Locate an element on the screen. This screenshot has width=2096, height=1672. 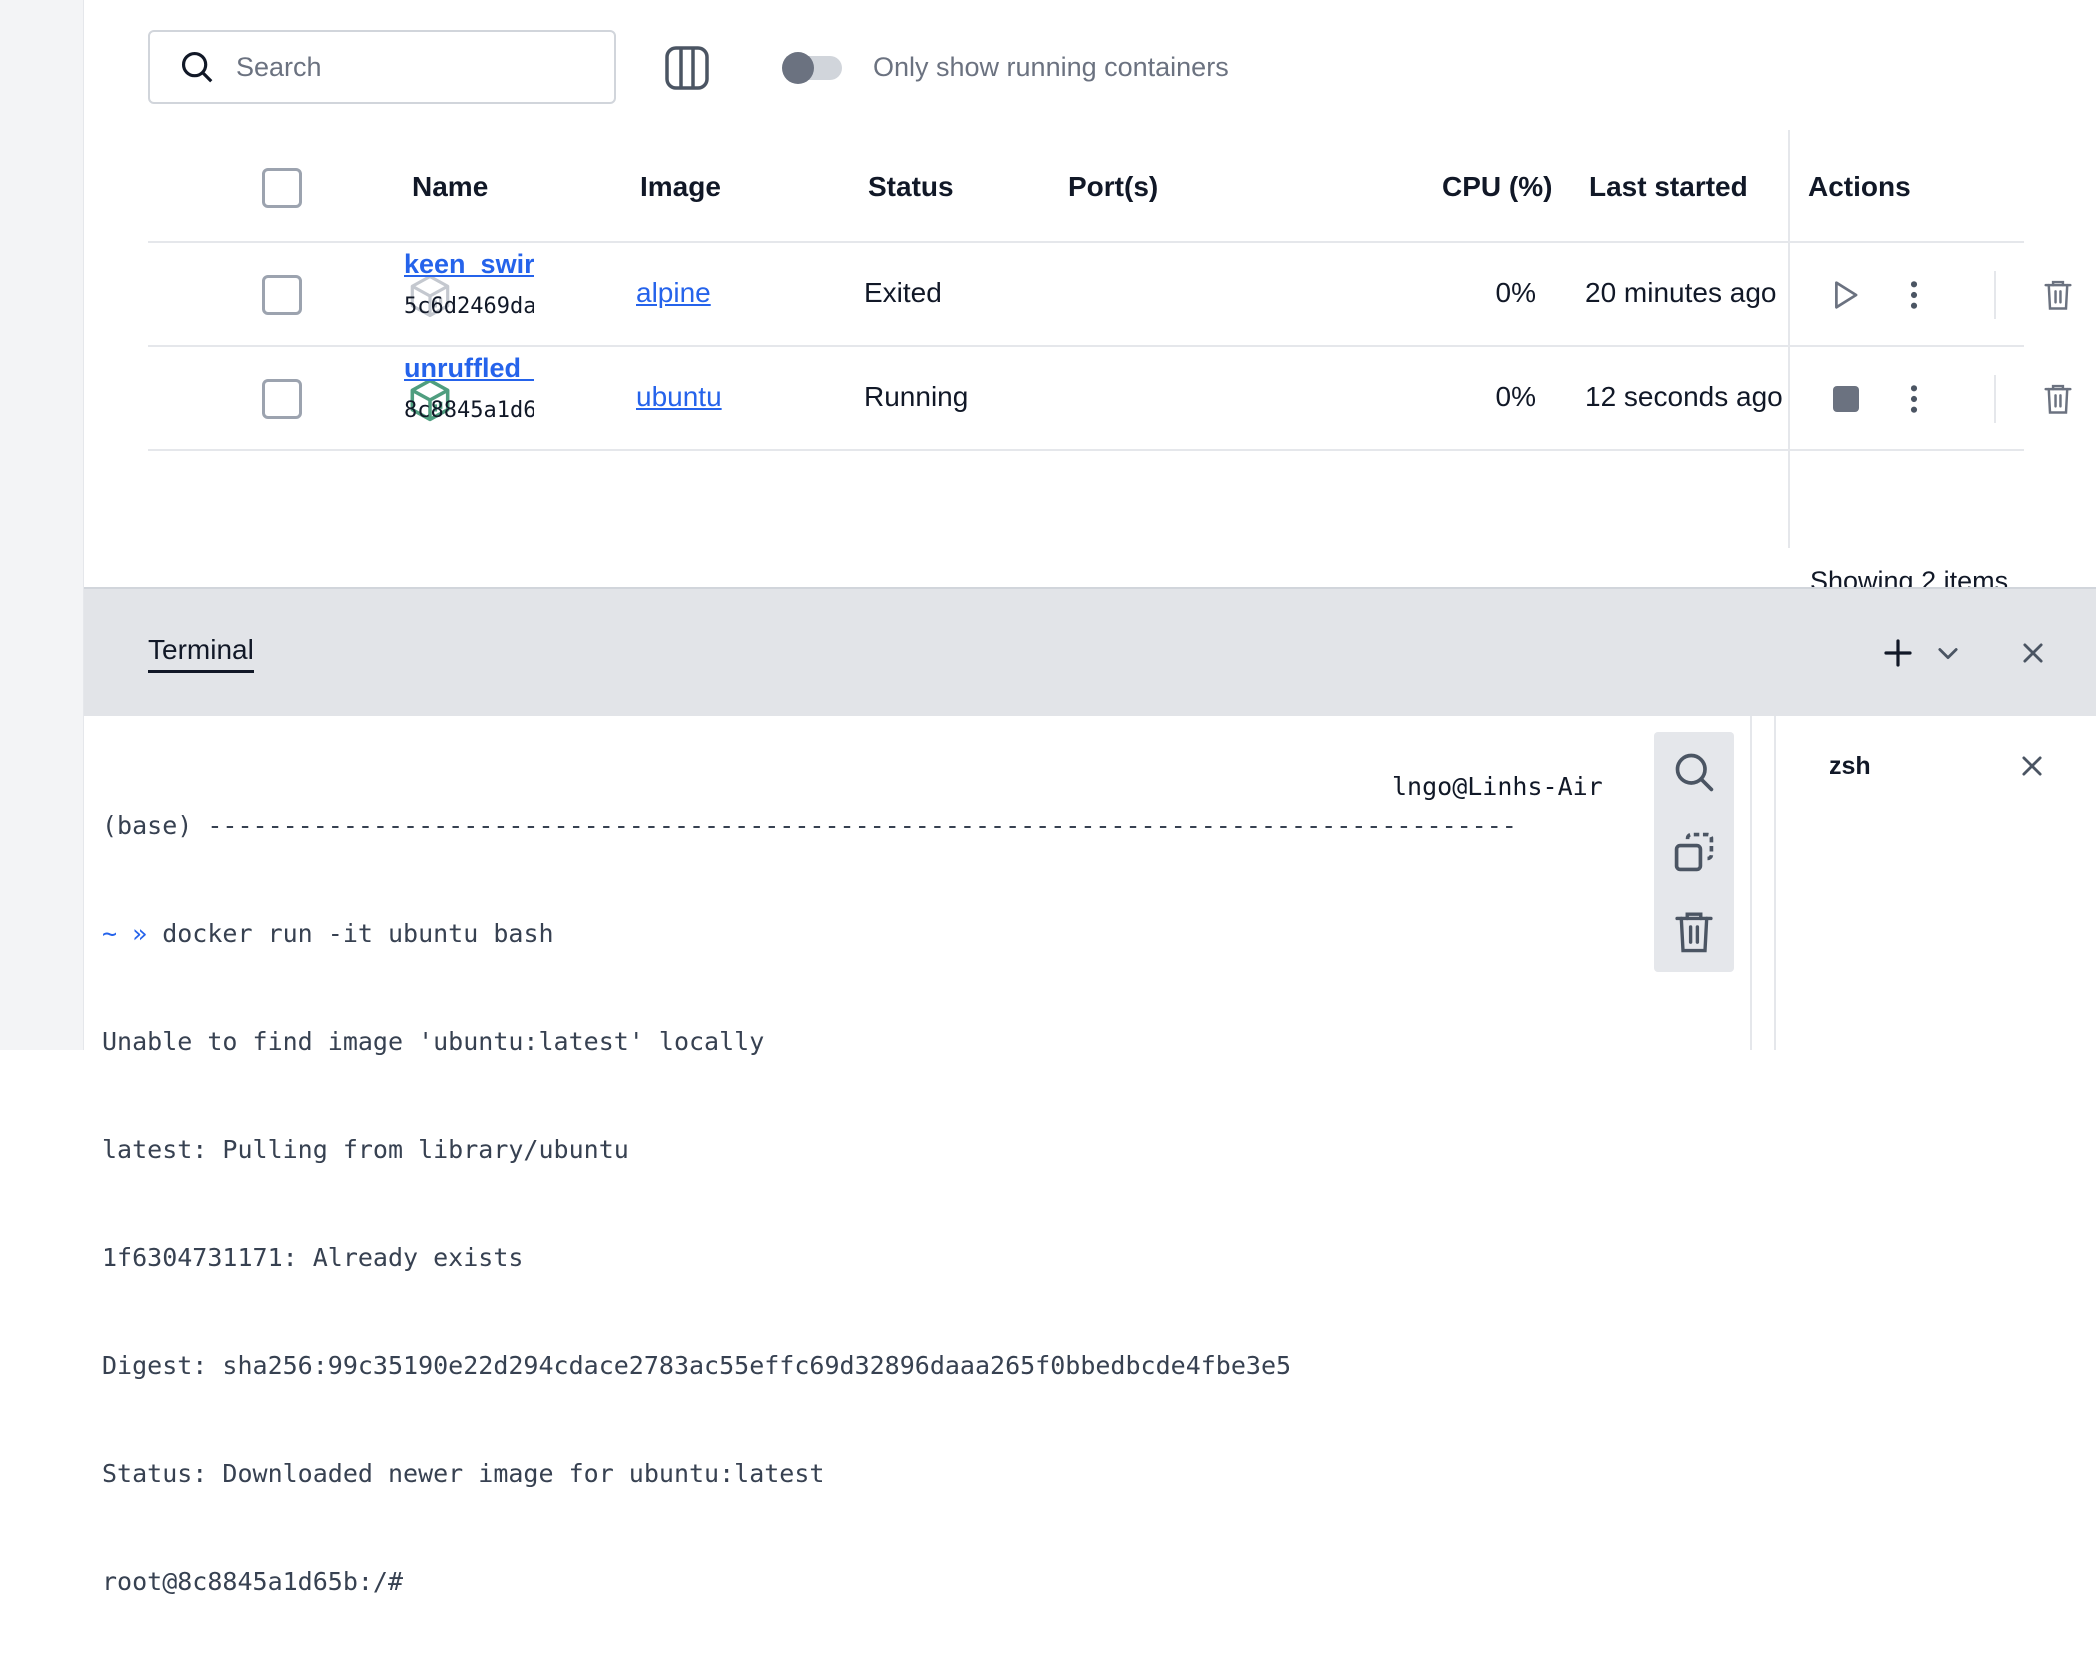
status-text: Running is located at coordinates (916, 396).